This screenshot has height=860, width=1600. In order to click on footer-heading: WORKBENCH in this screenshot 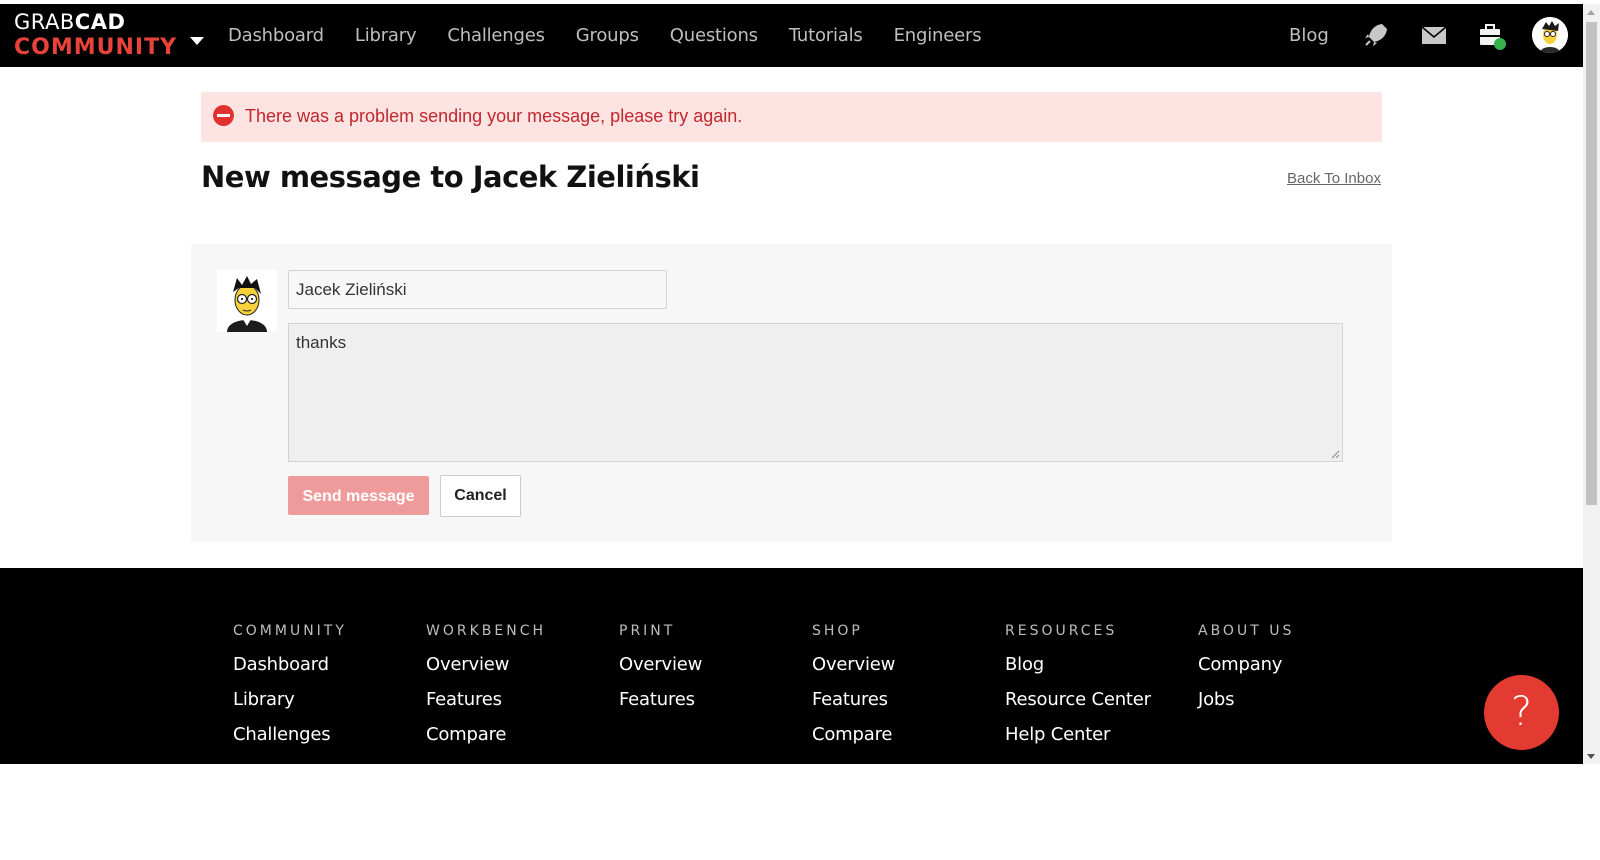, I will do `click(486, 631)`.